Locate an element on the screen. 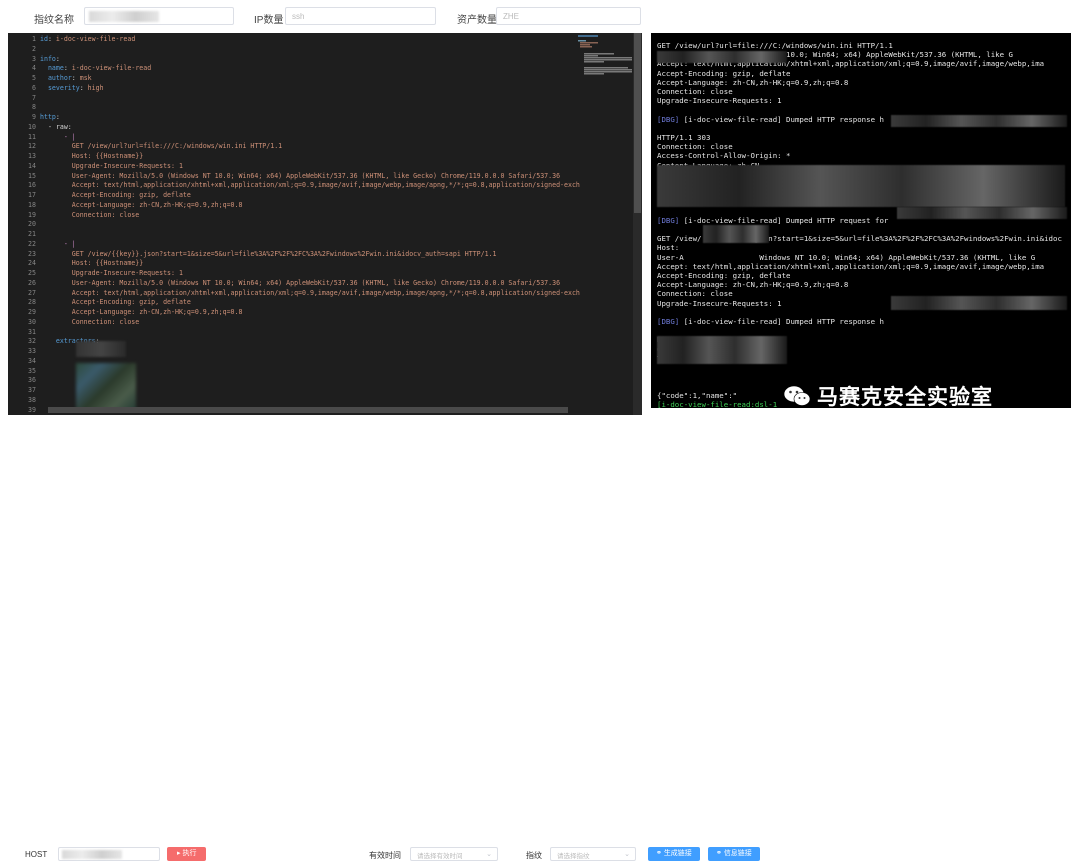 The width and height of the screenshot is (1080, 861). scrollbar-thumb is located at coordinates (637, 123).